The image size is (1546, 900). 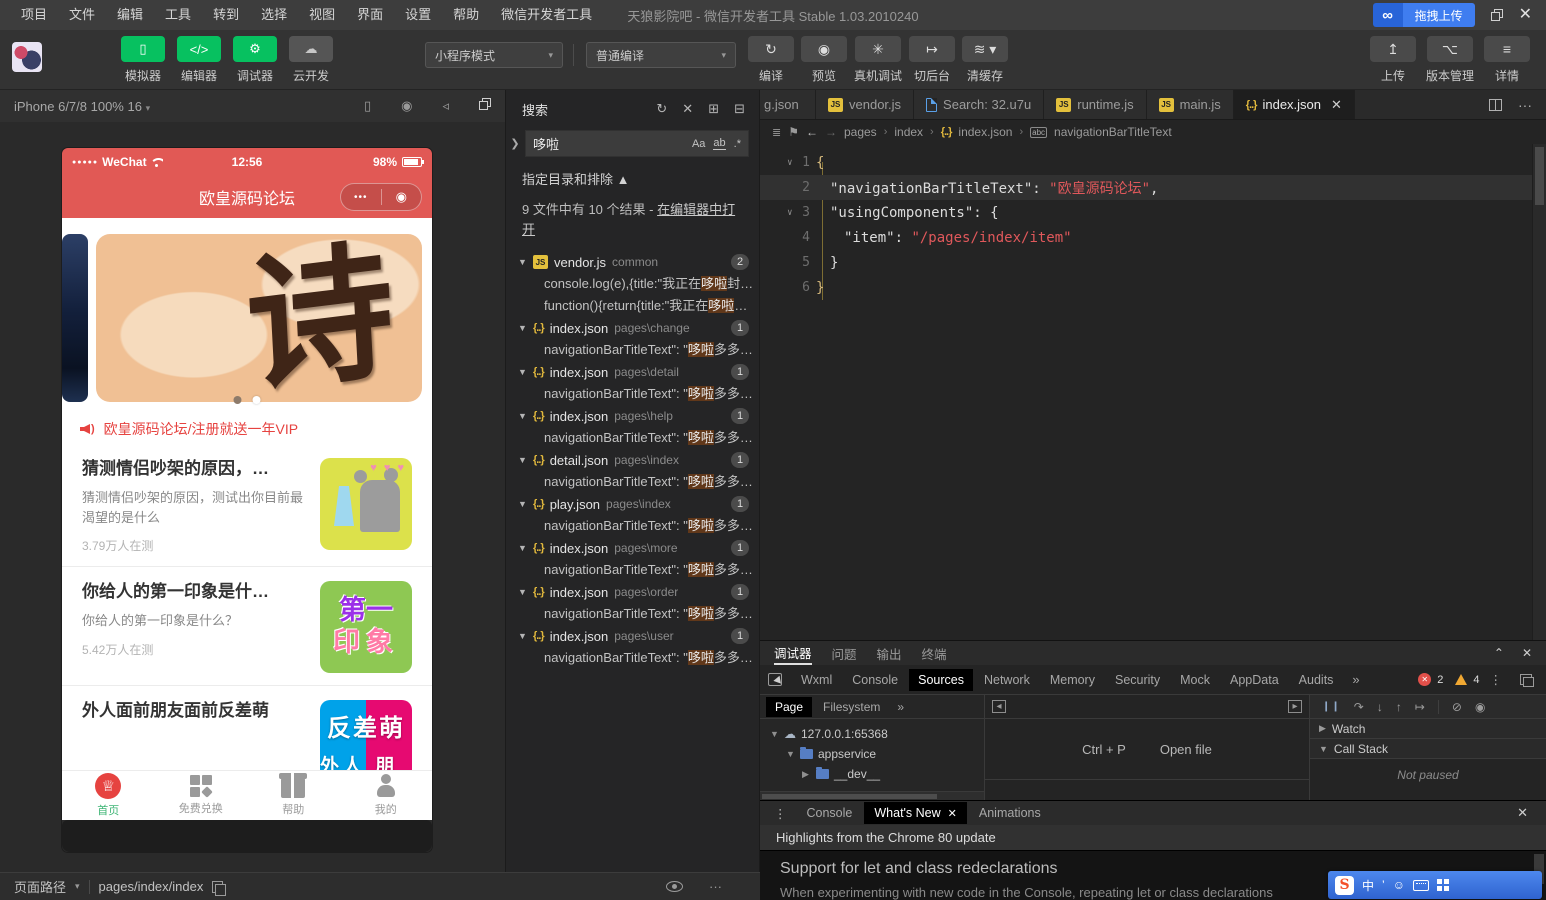 What do you see at coordinates (985, 60) in the screenshot?
I see `action-button-clear-cache: ≋ ▾ 清缓存` at bounding box center [985, 60].